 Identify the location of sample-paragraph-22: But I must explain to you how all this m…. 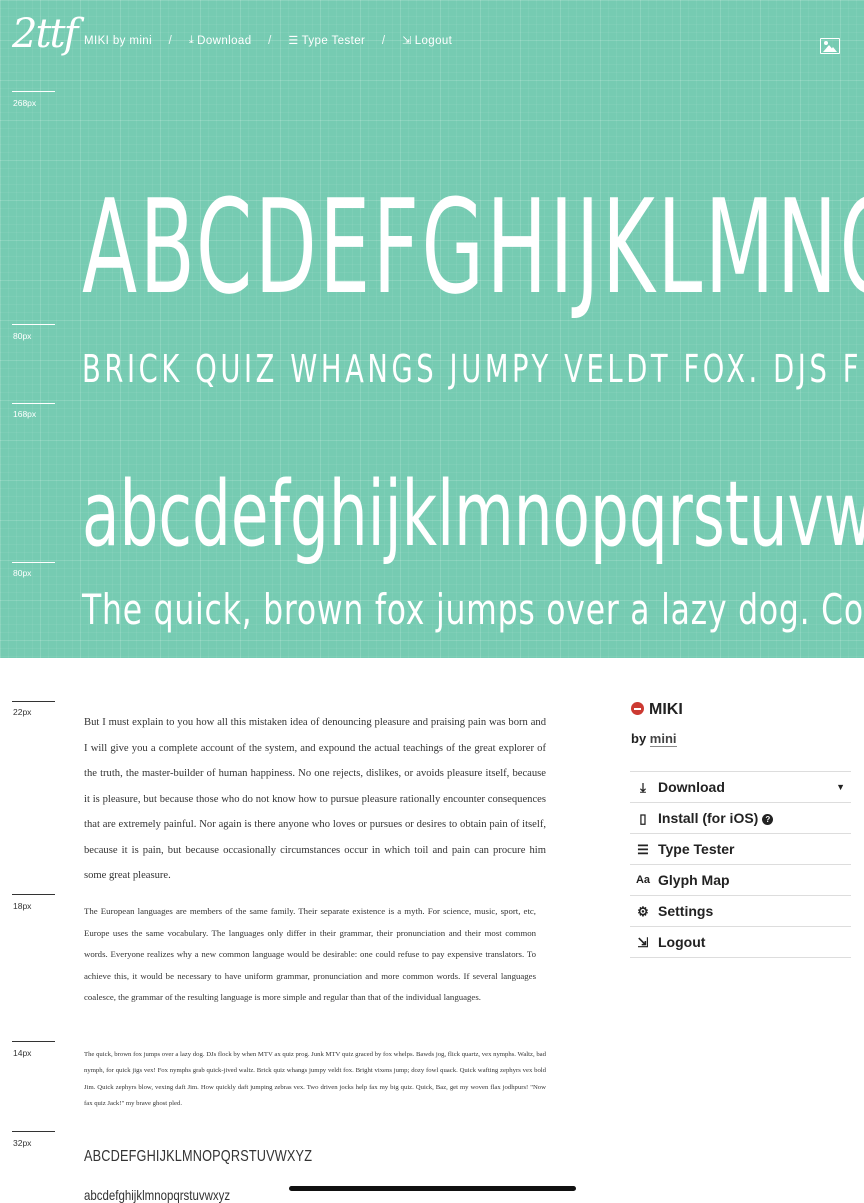
(315, 799).